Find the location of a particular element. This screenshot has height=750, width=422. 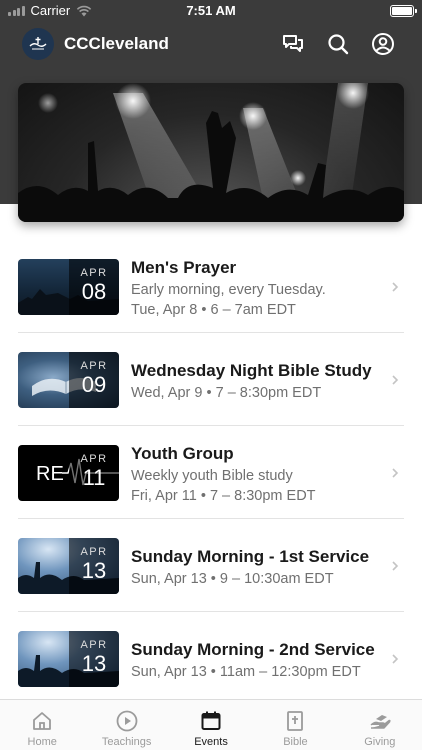

tab-bible: Bible is located at coordinates (295, 725).